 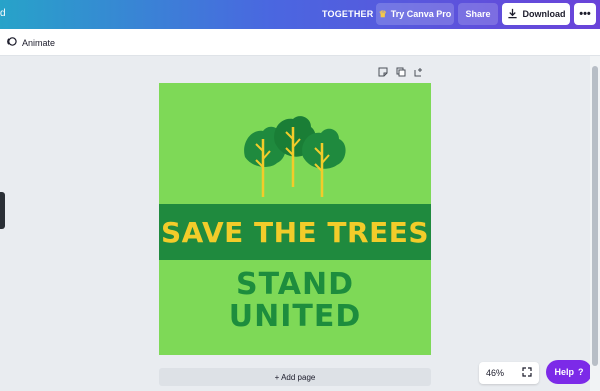 I want to click on subline-text: STAND UNITED, so click(x=295, y=301).